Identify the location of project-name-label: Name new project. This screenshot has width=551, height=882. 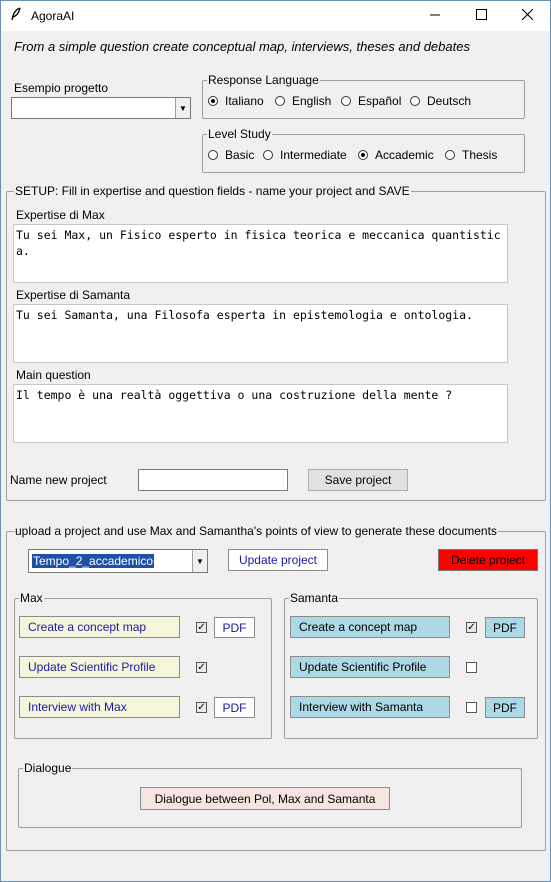
(58, 480).